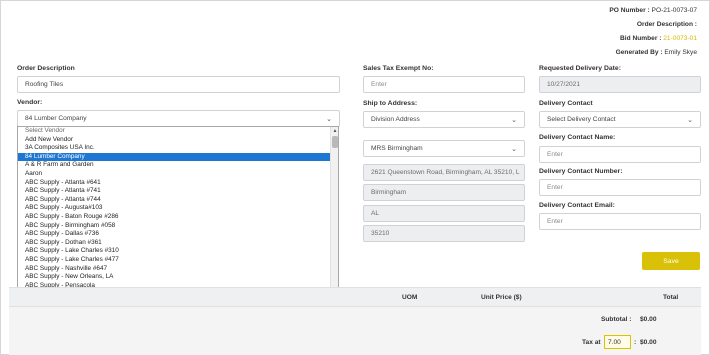 The image size is (710, 355). I want to click on order-description-label: Order Description, so click(46, 68).